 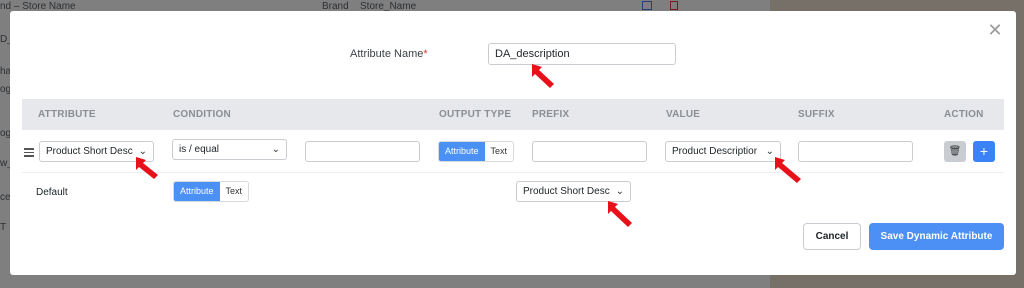 I want to click on header-prefix: PREFIX, so click(x=551, y=114).